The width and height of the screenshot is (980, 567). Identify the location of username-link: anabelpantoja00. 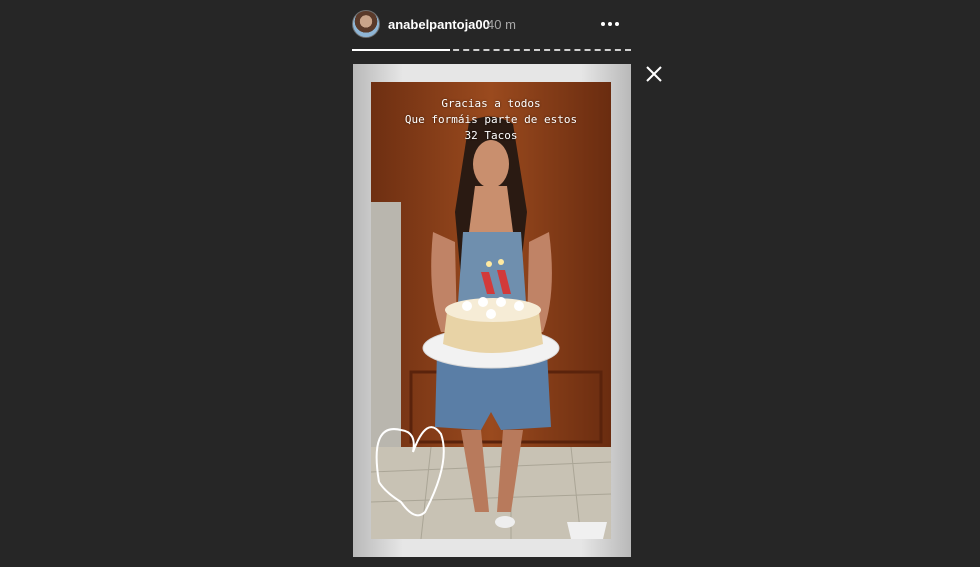
(439, 24).